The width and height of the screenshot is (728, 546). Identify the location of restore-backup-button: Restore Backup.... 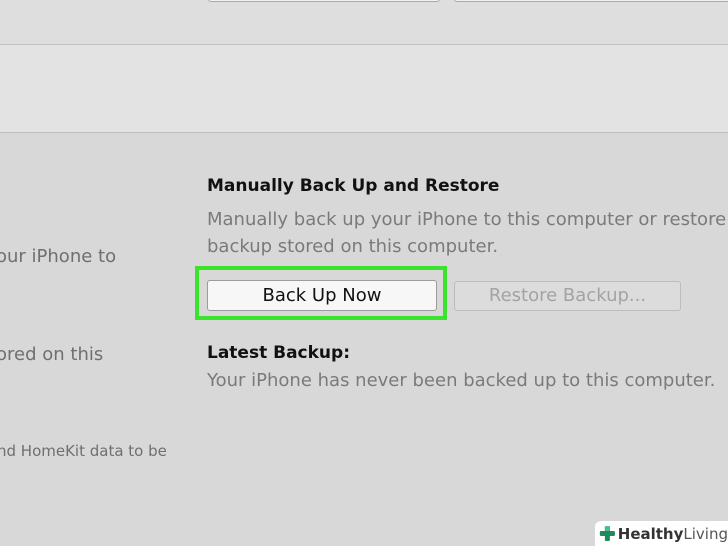
(567, 296).